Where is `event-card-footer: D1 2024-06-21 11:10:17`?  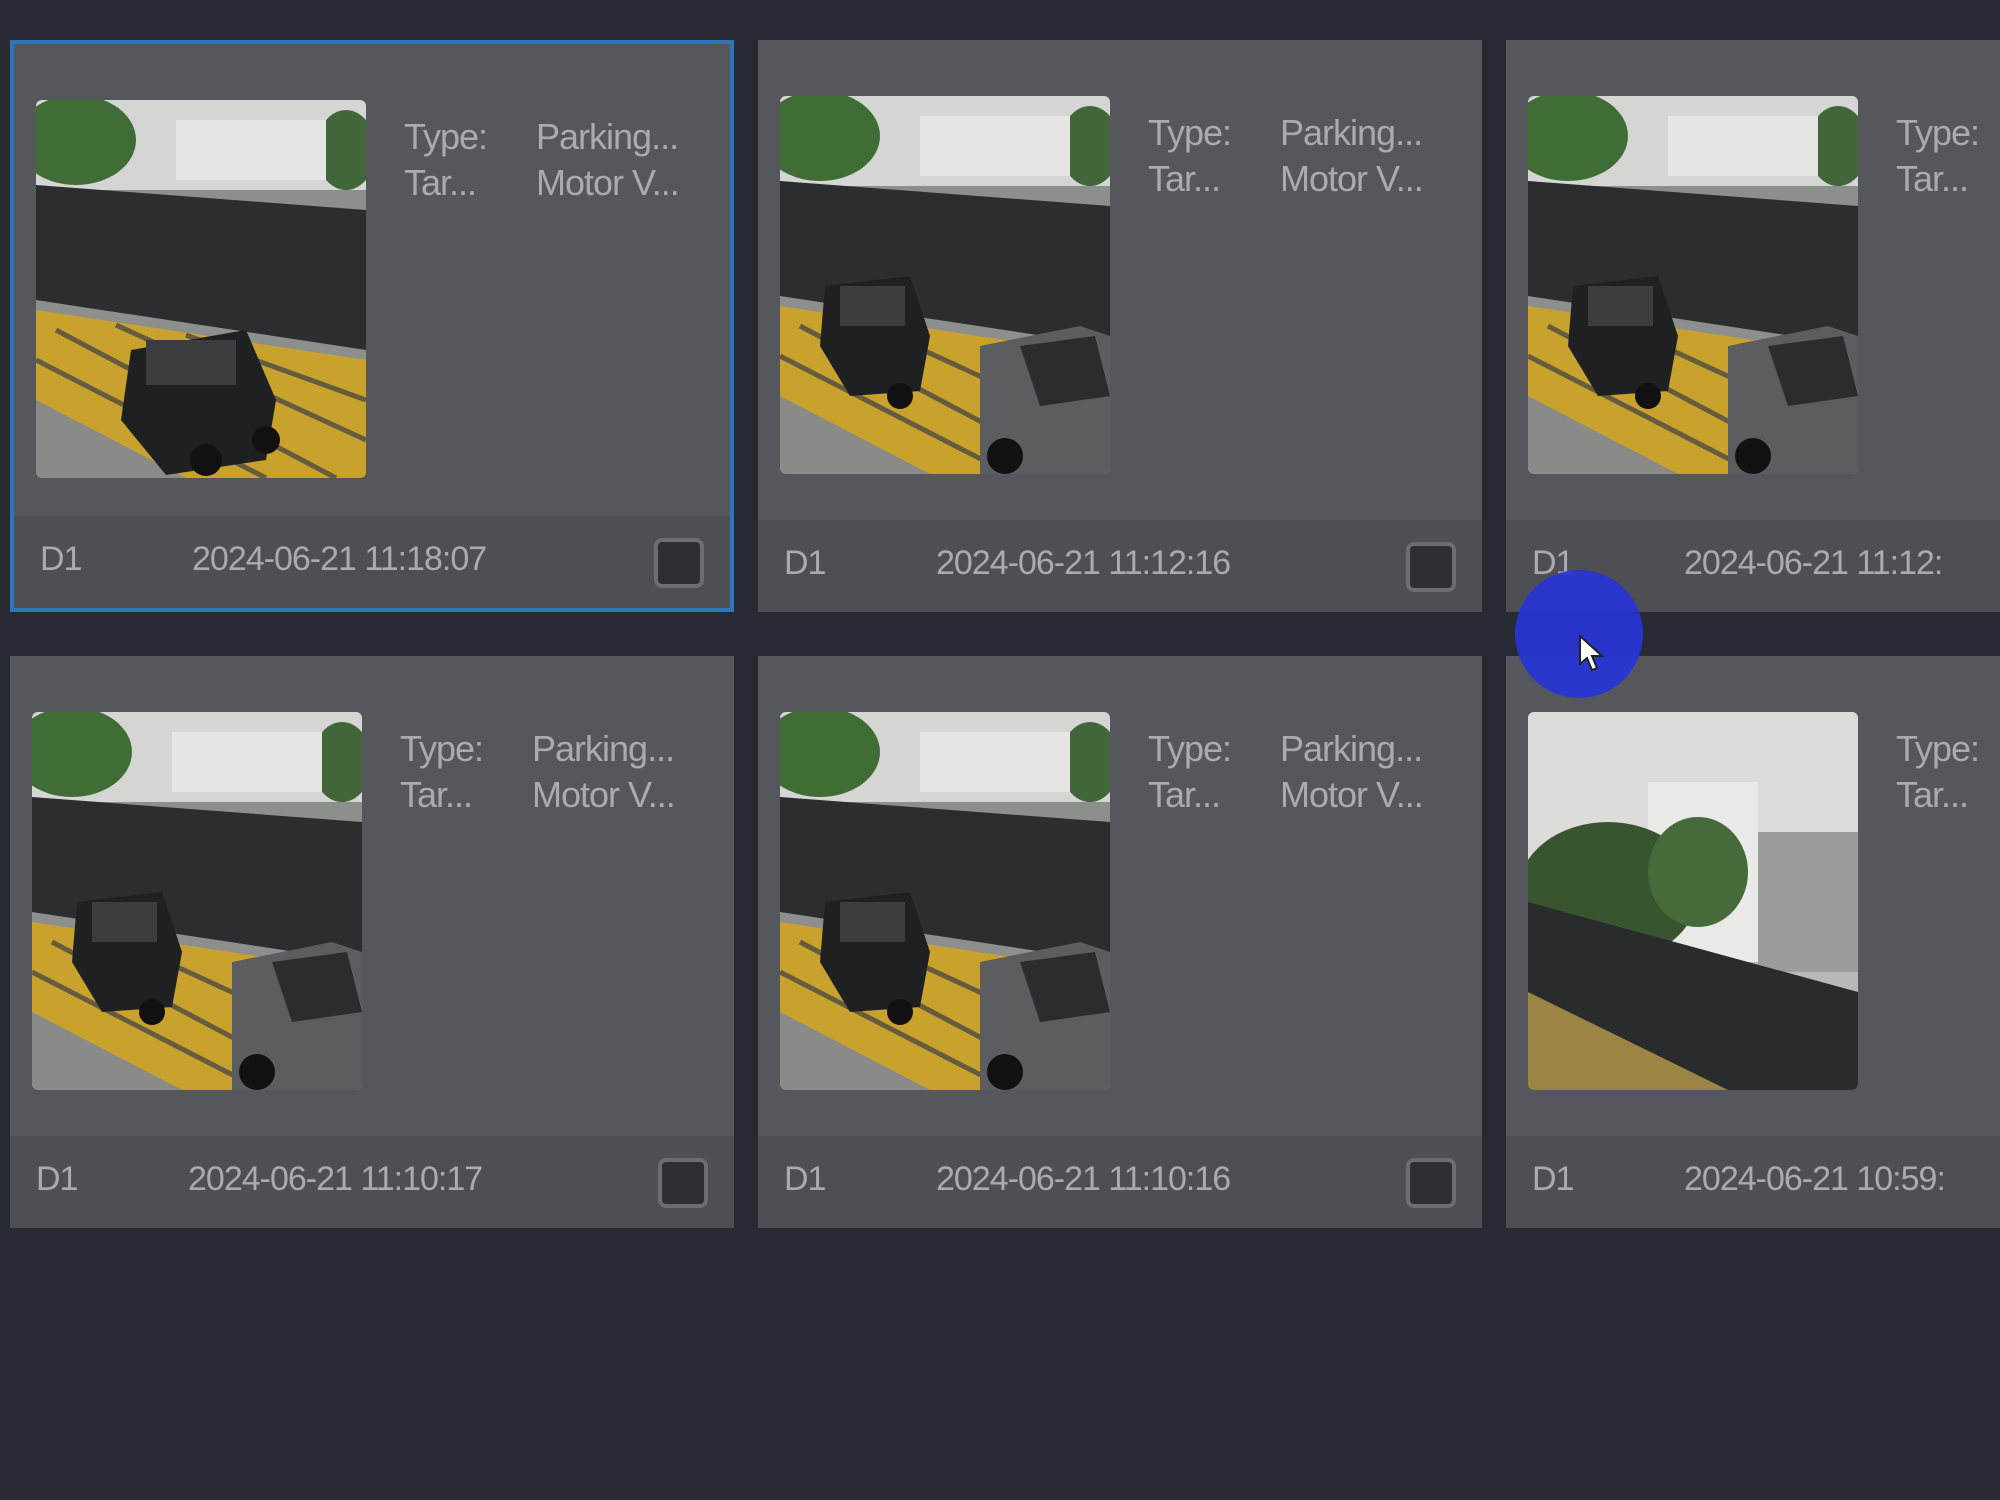 event-card-footer: D1 2024-06-21 11:10:17 is located at coordinates (372, 1182).